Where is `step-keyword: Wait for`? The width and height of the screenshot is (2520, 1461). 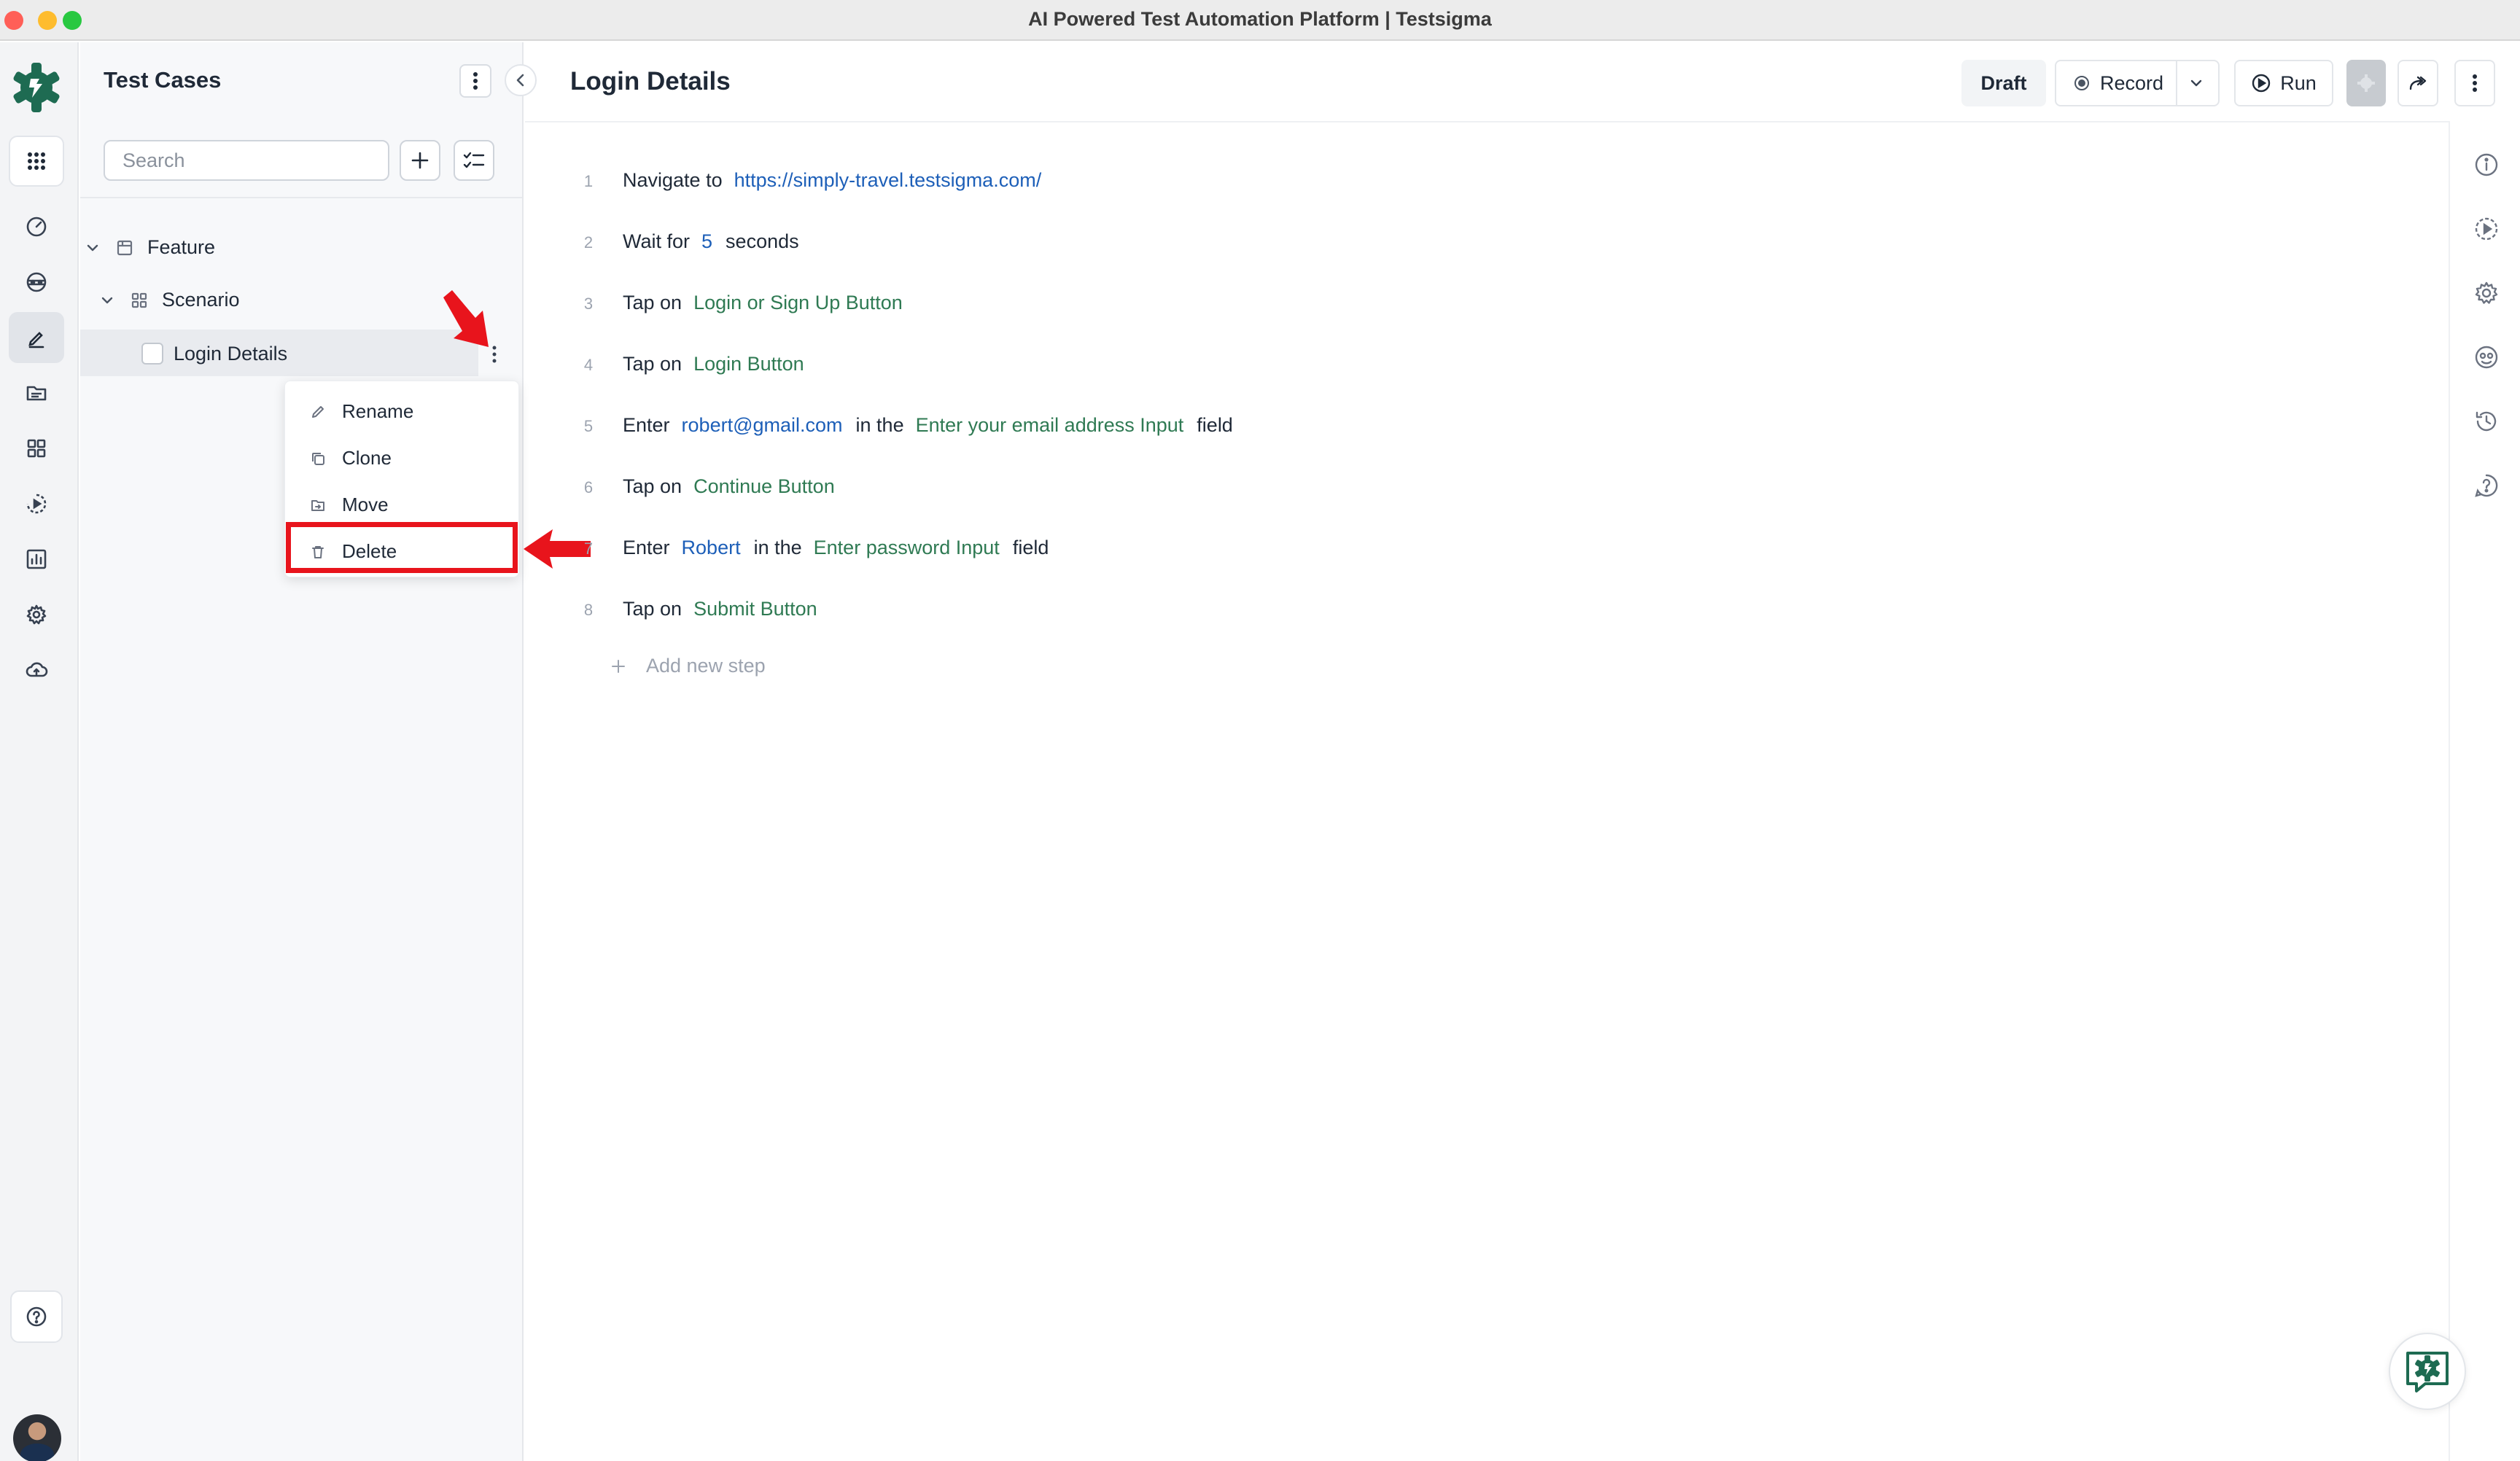
step-keyword: Wait for is located at coordinates (657, 241).